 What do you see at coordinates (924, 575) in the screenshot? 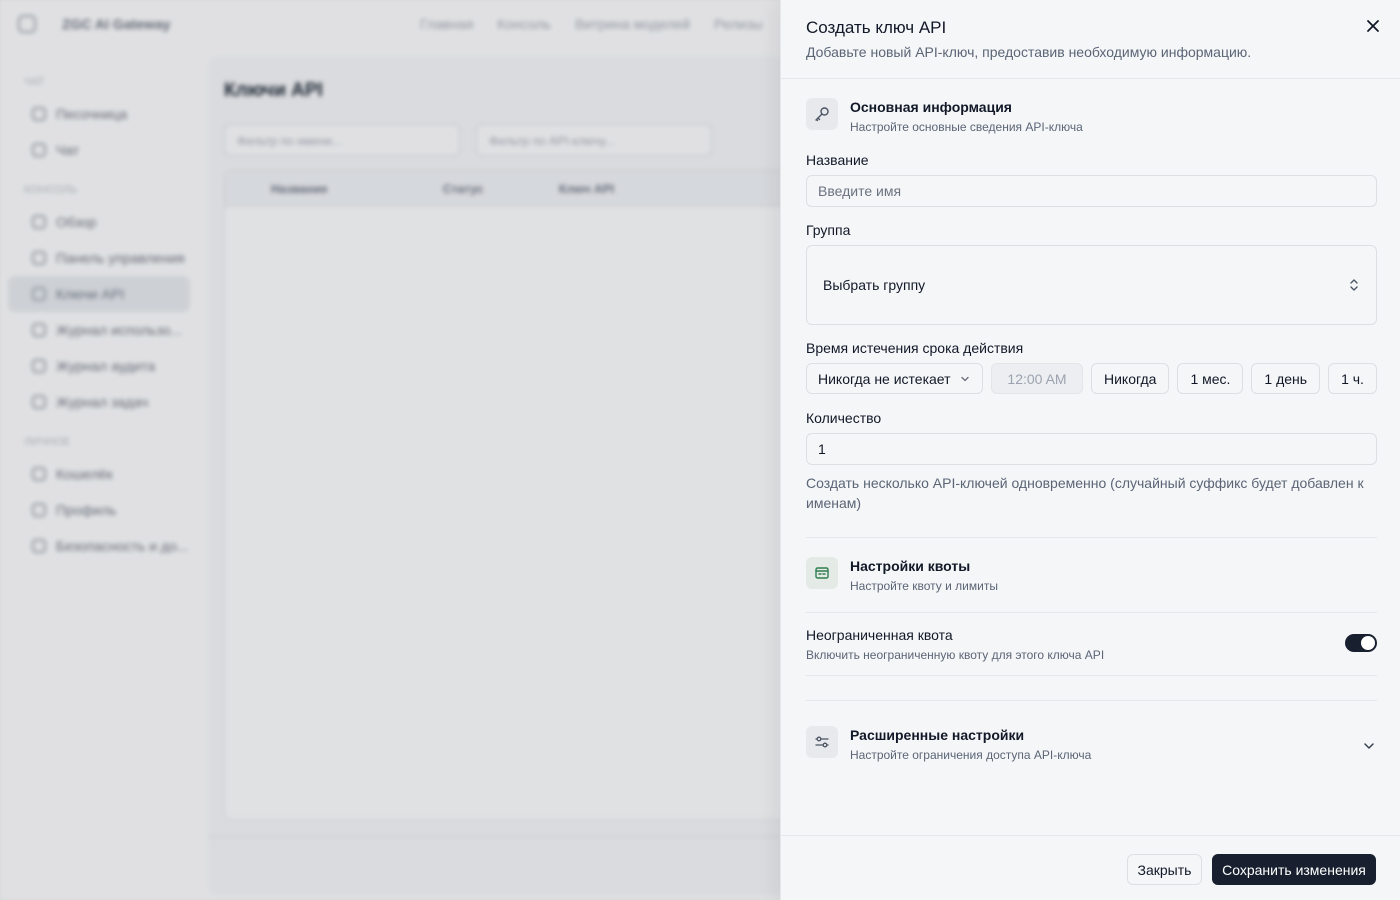
I see `quota-text: Настройки квоты Настройте квоту и лимиты` at bounding box center [924, 575].